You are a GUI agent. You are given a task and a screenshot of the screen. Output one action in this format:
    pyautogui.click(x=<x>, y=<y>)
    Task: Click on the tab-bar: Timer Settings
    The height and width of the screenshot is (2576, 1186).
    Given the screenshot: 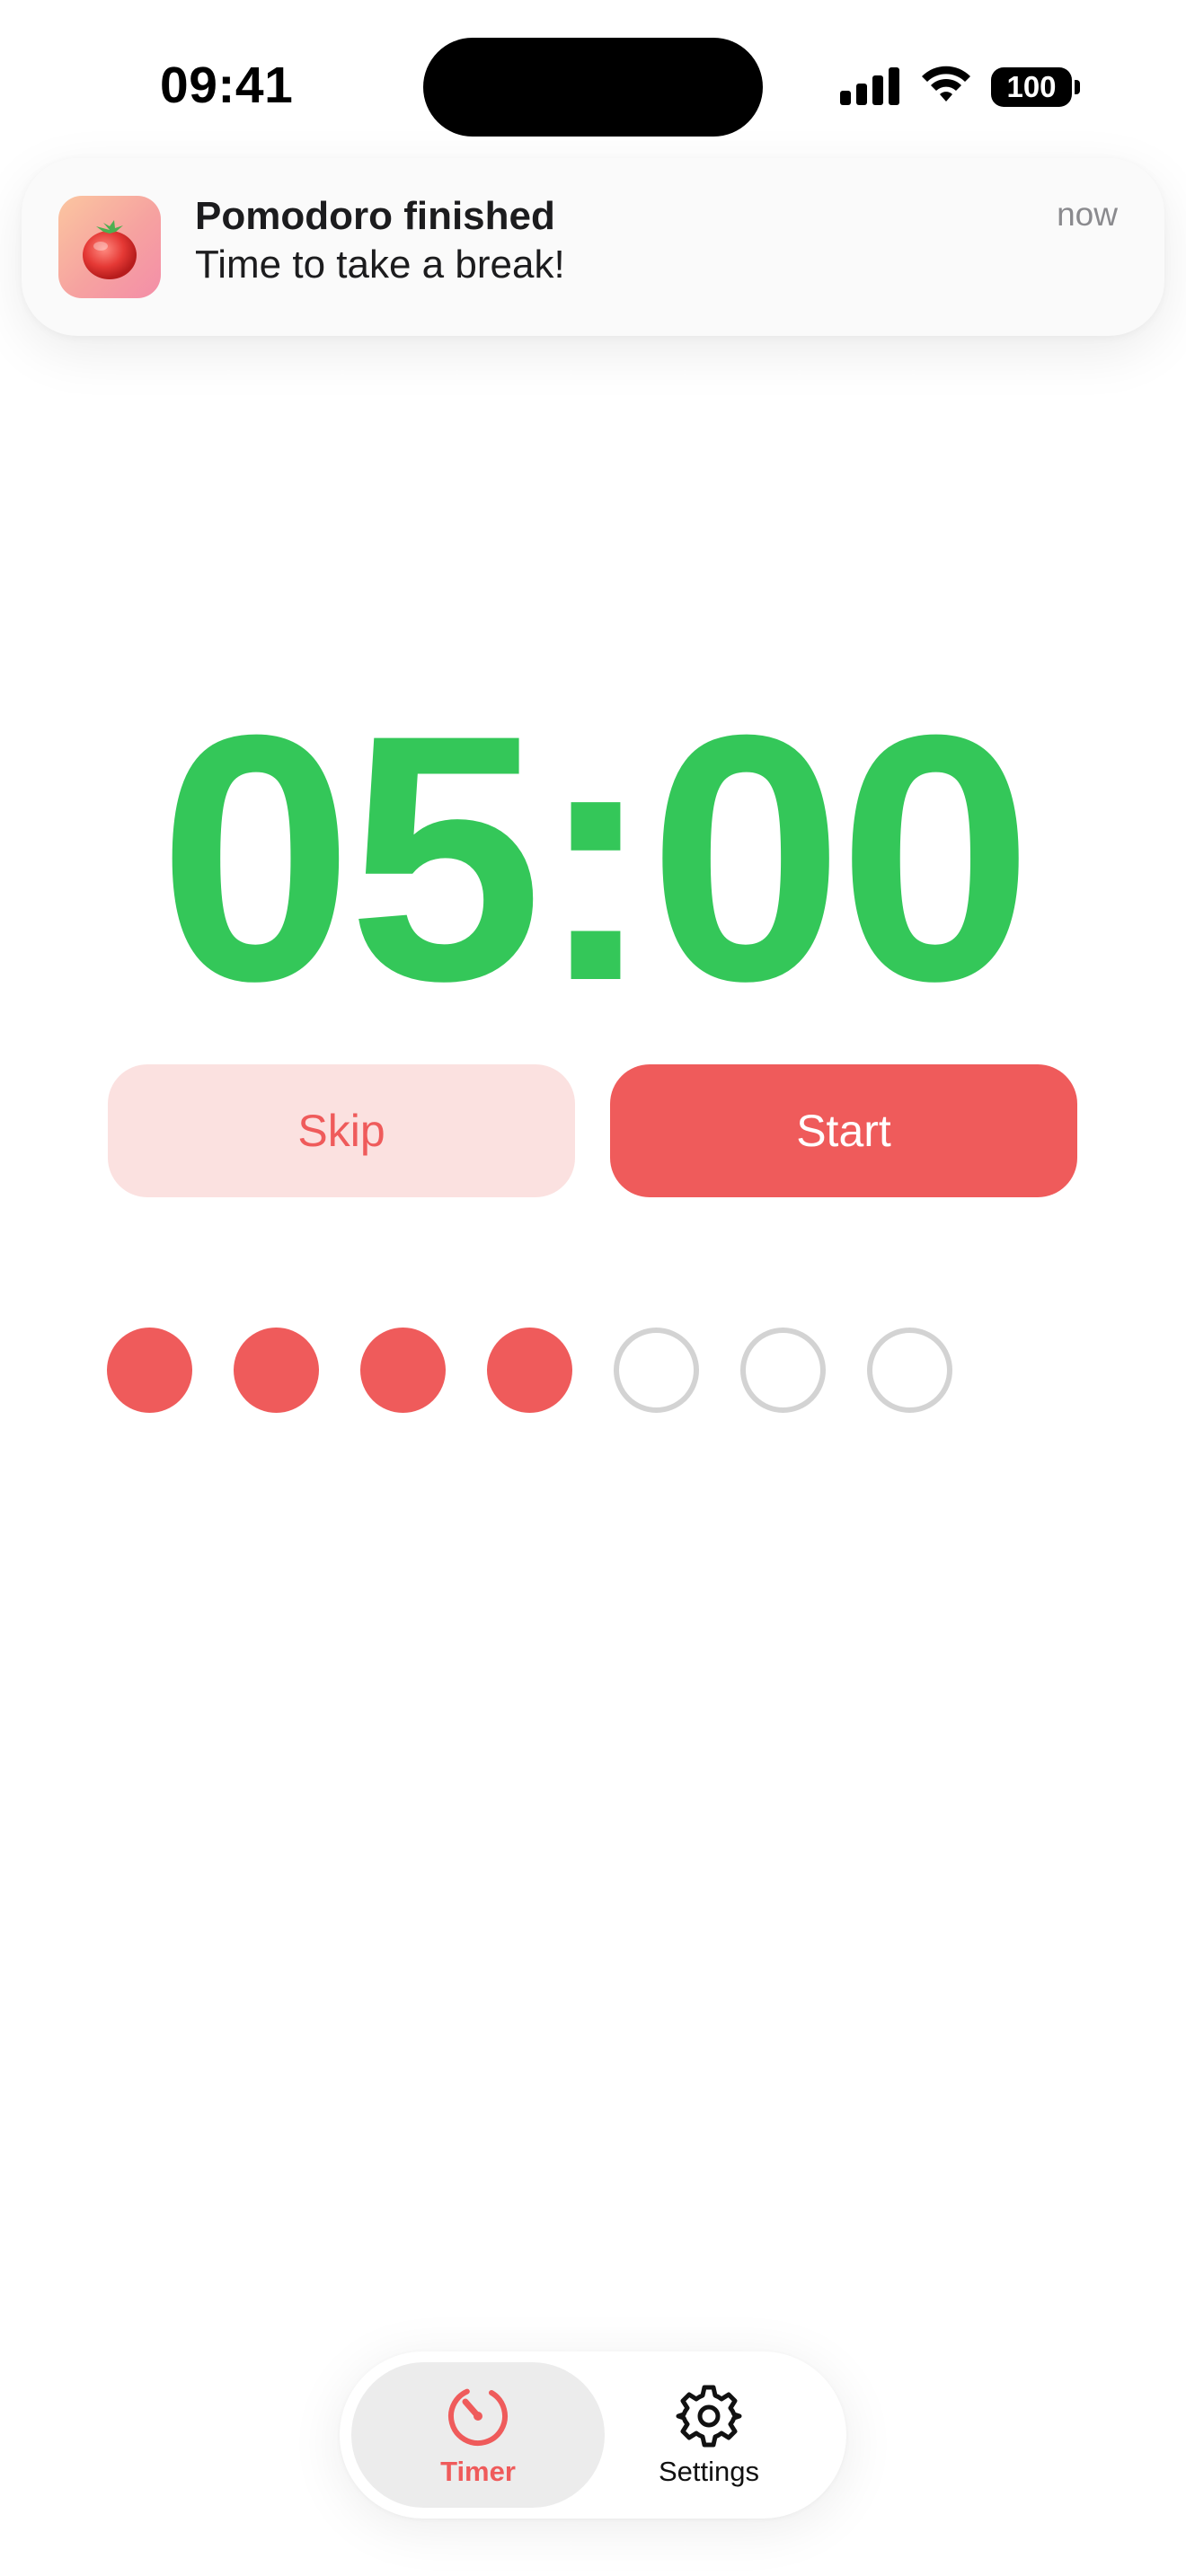 What is the action you would take?
    pyautogui.click(x=593, y=2435)
    